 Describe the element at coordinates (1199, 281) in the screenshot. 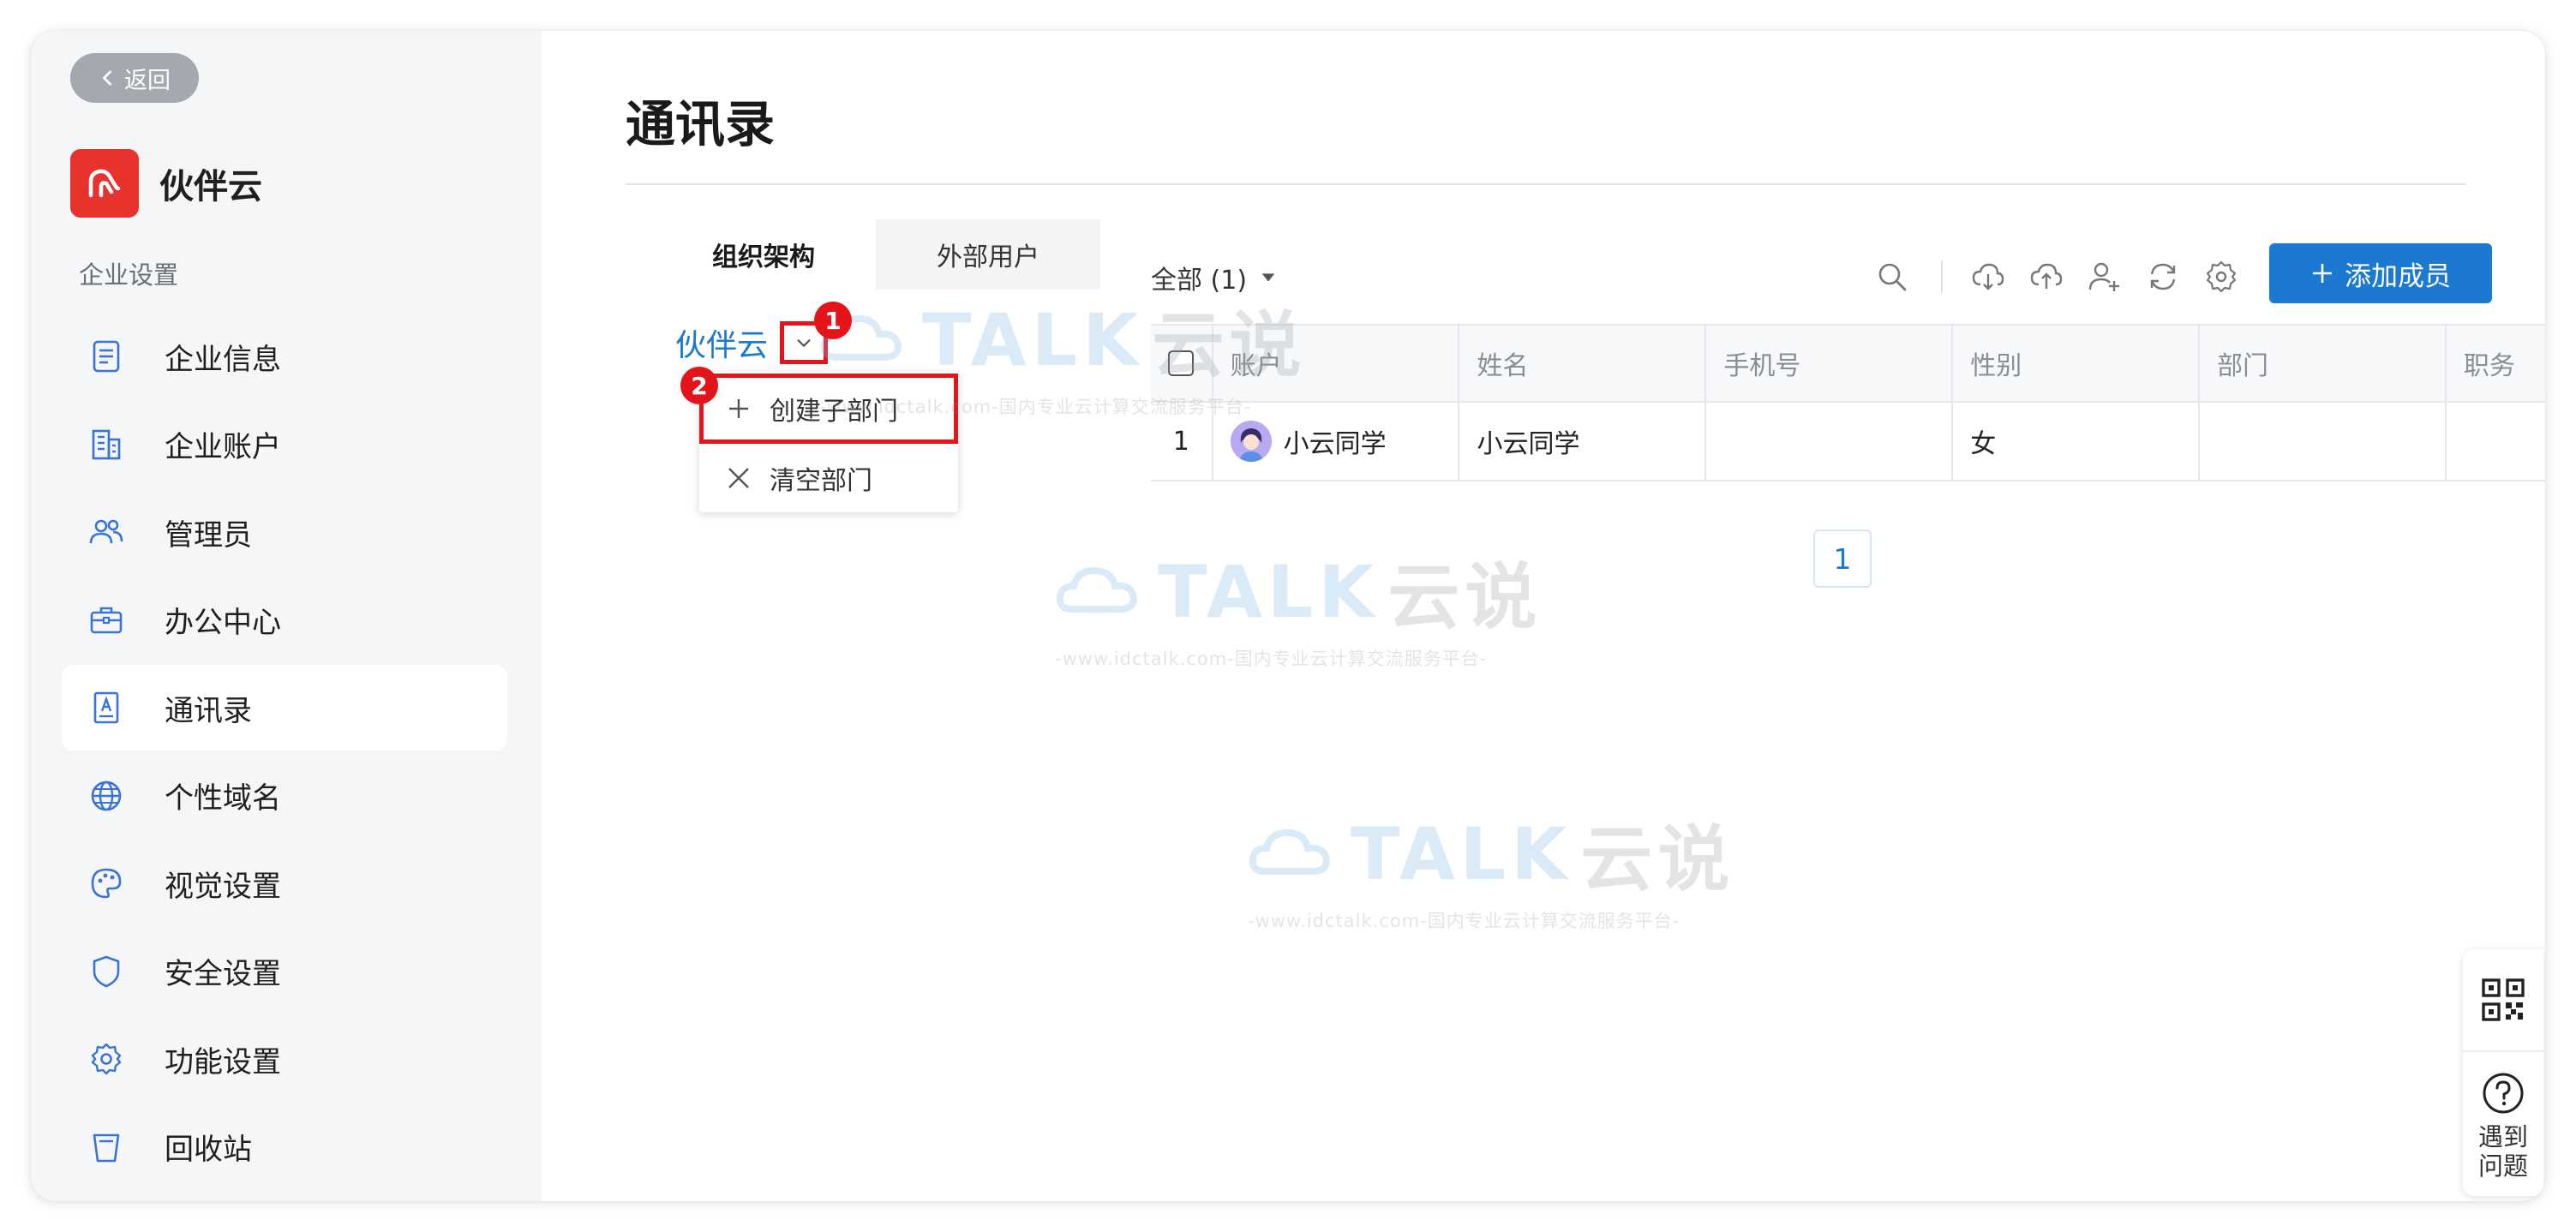

I see `filter-label: 全部 (1)` at that location.